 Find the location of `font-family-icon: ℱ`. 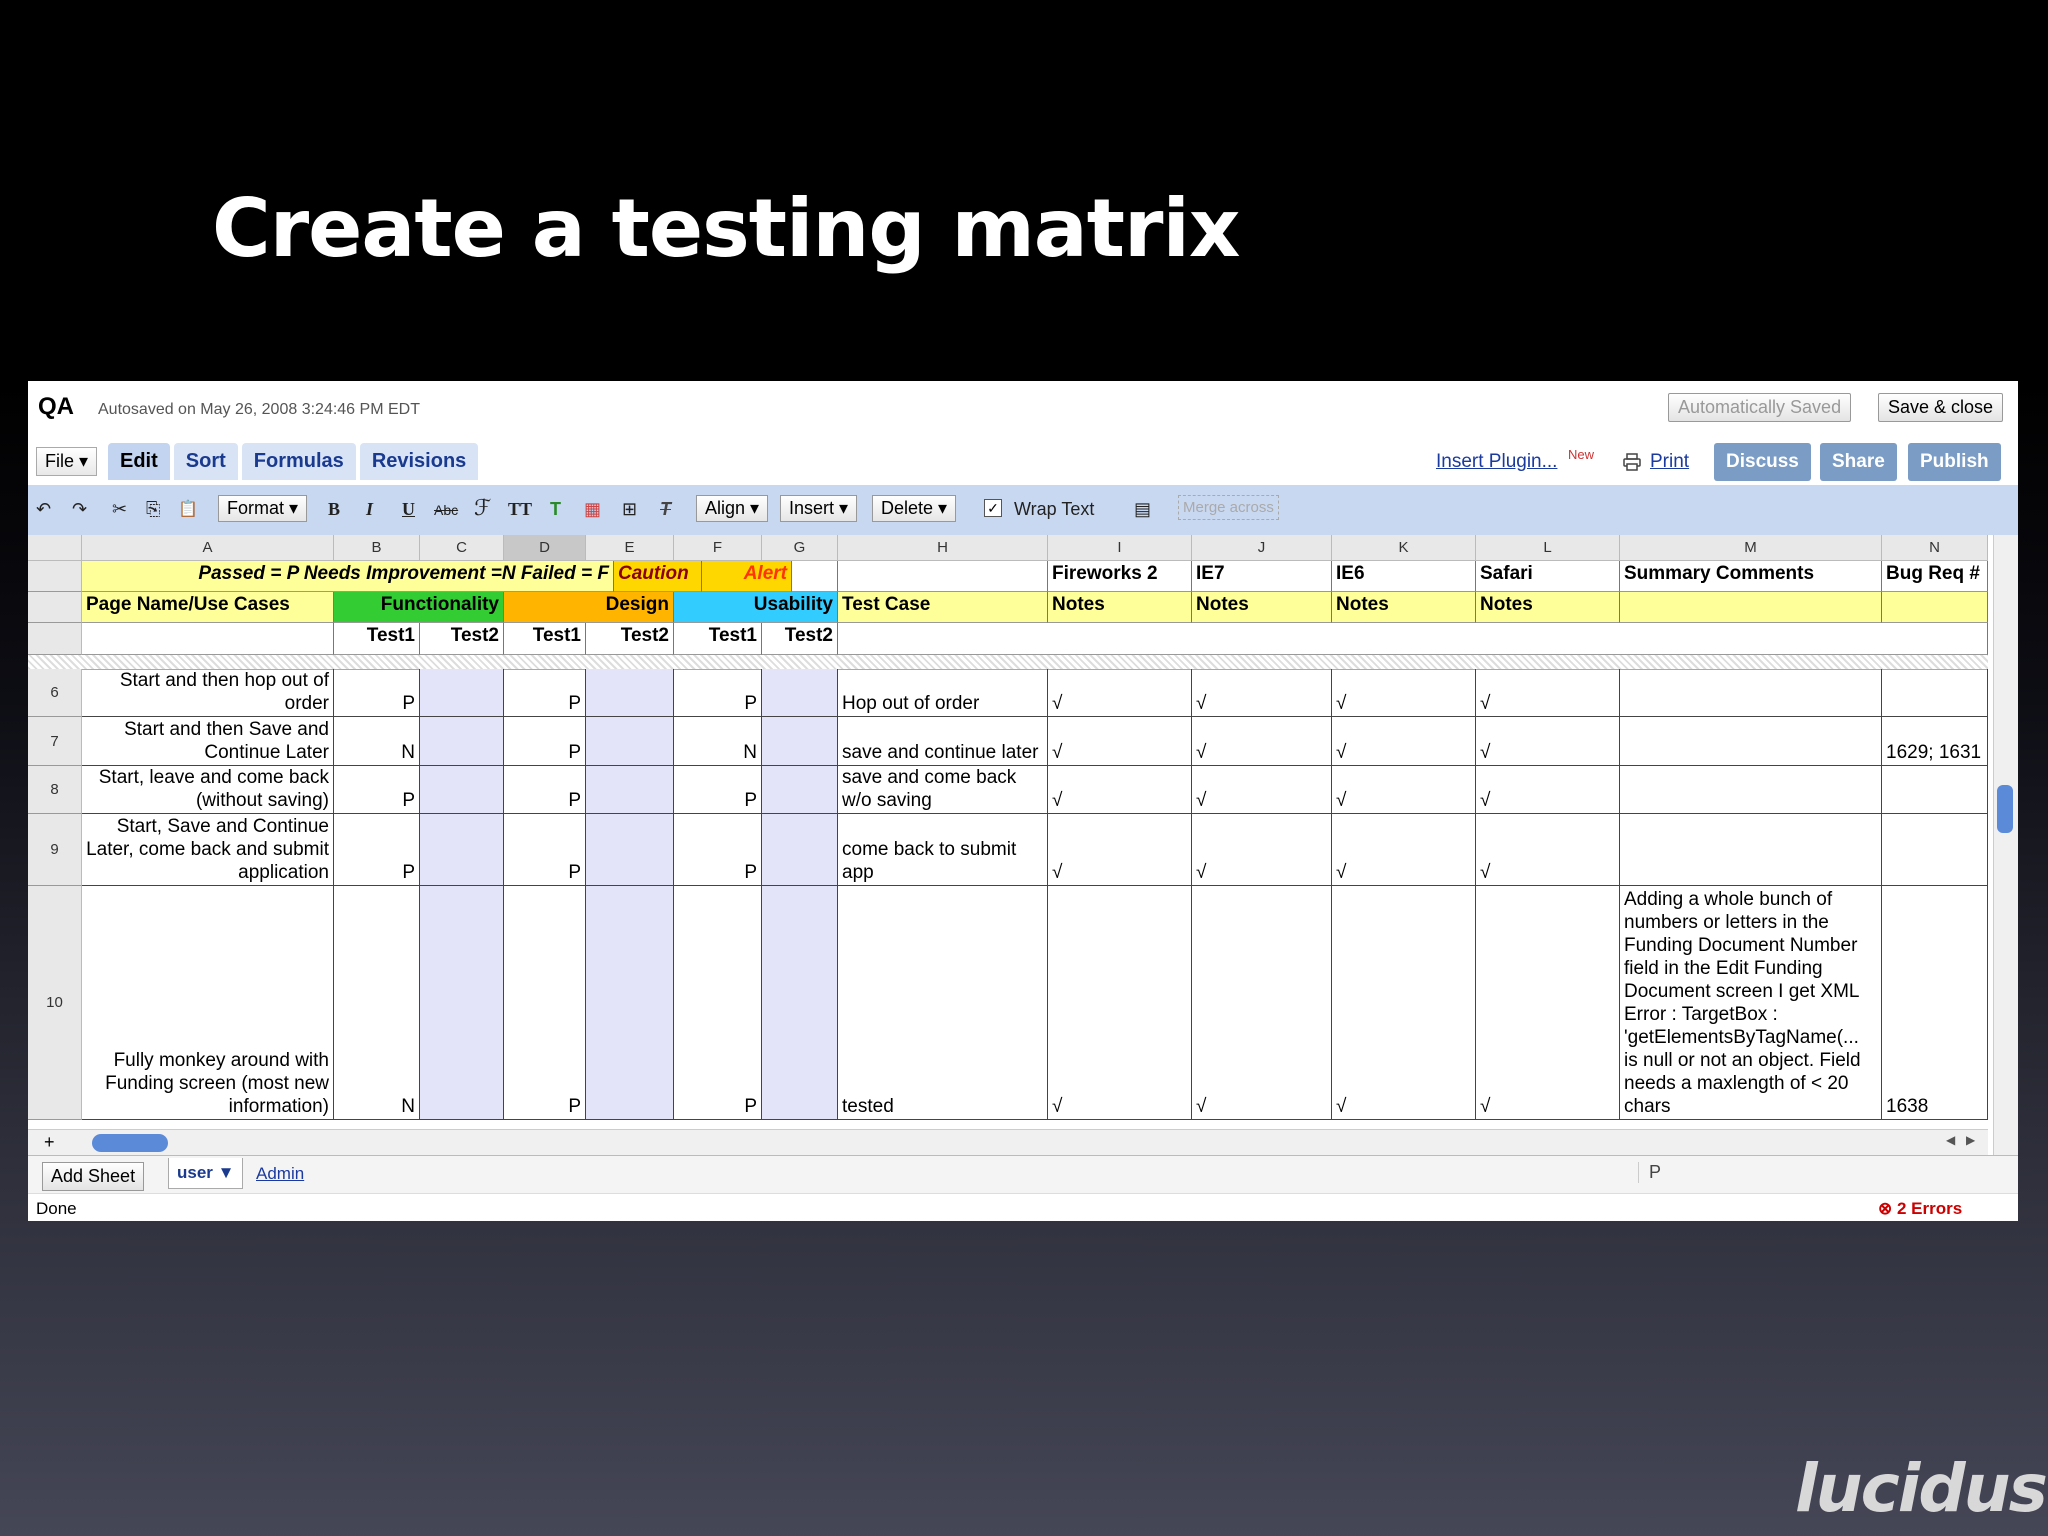

font-family-icon: ℱ is located at coordinates (482, 508).